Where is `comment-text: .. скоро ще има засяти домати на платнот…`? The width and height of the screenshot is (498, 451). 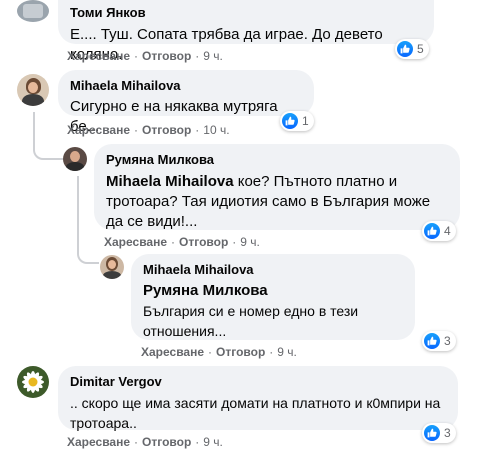 comment-text: .. скоро ще има засяти домати на платнот… is located at coordinates (257, 413).